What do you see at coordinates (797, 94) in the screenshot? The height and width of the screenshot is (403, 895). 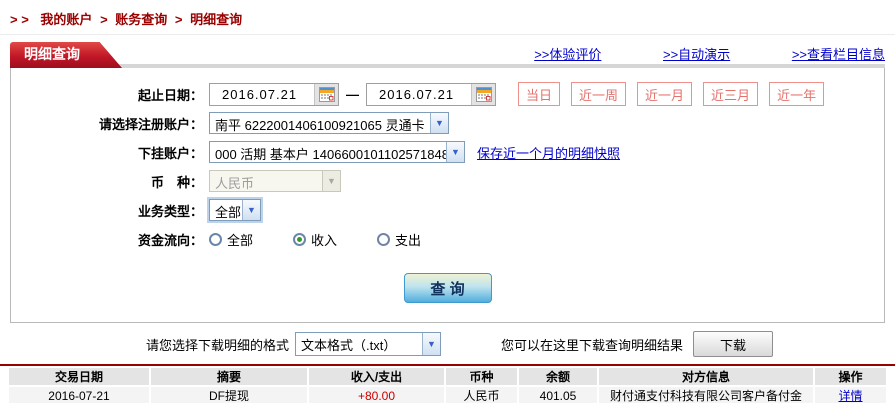 I see `quick-range-year-button: 近一年` at bounding box center [797, 94].